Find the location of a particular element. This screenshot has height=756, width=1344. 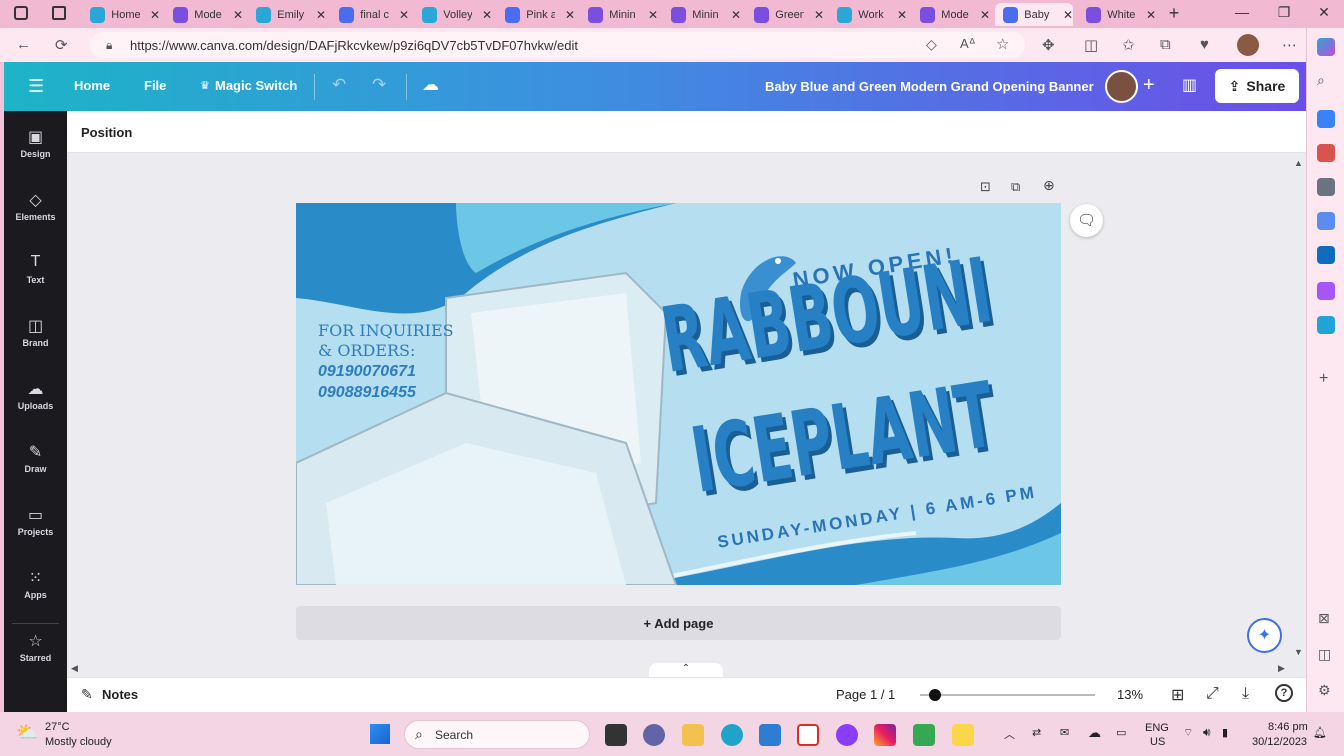

lock-icon: 🔒︎ is located at coordinates (109, 45).